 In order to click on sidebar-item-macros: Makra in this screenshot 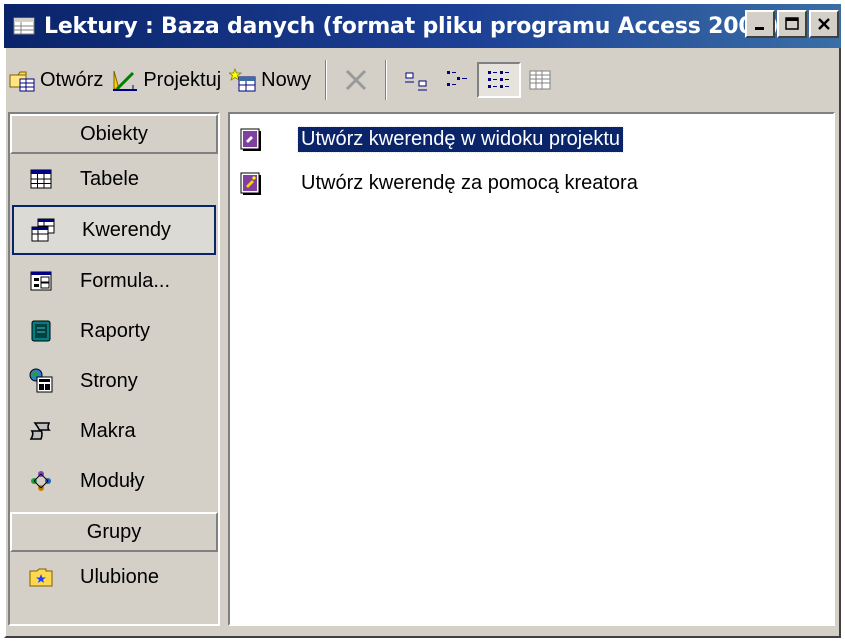, I will do `click(114, 431)`.